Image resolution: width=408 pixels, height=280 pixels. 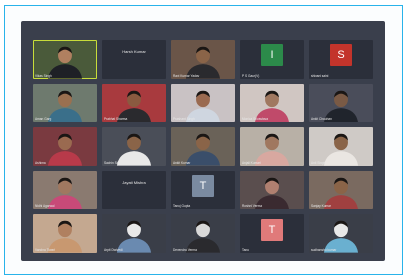 What do you see at coordinates (65, 59) in the screenshot?
I see `participant-tile: Vikas Singh` at bounding box center [65, 59].